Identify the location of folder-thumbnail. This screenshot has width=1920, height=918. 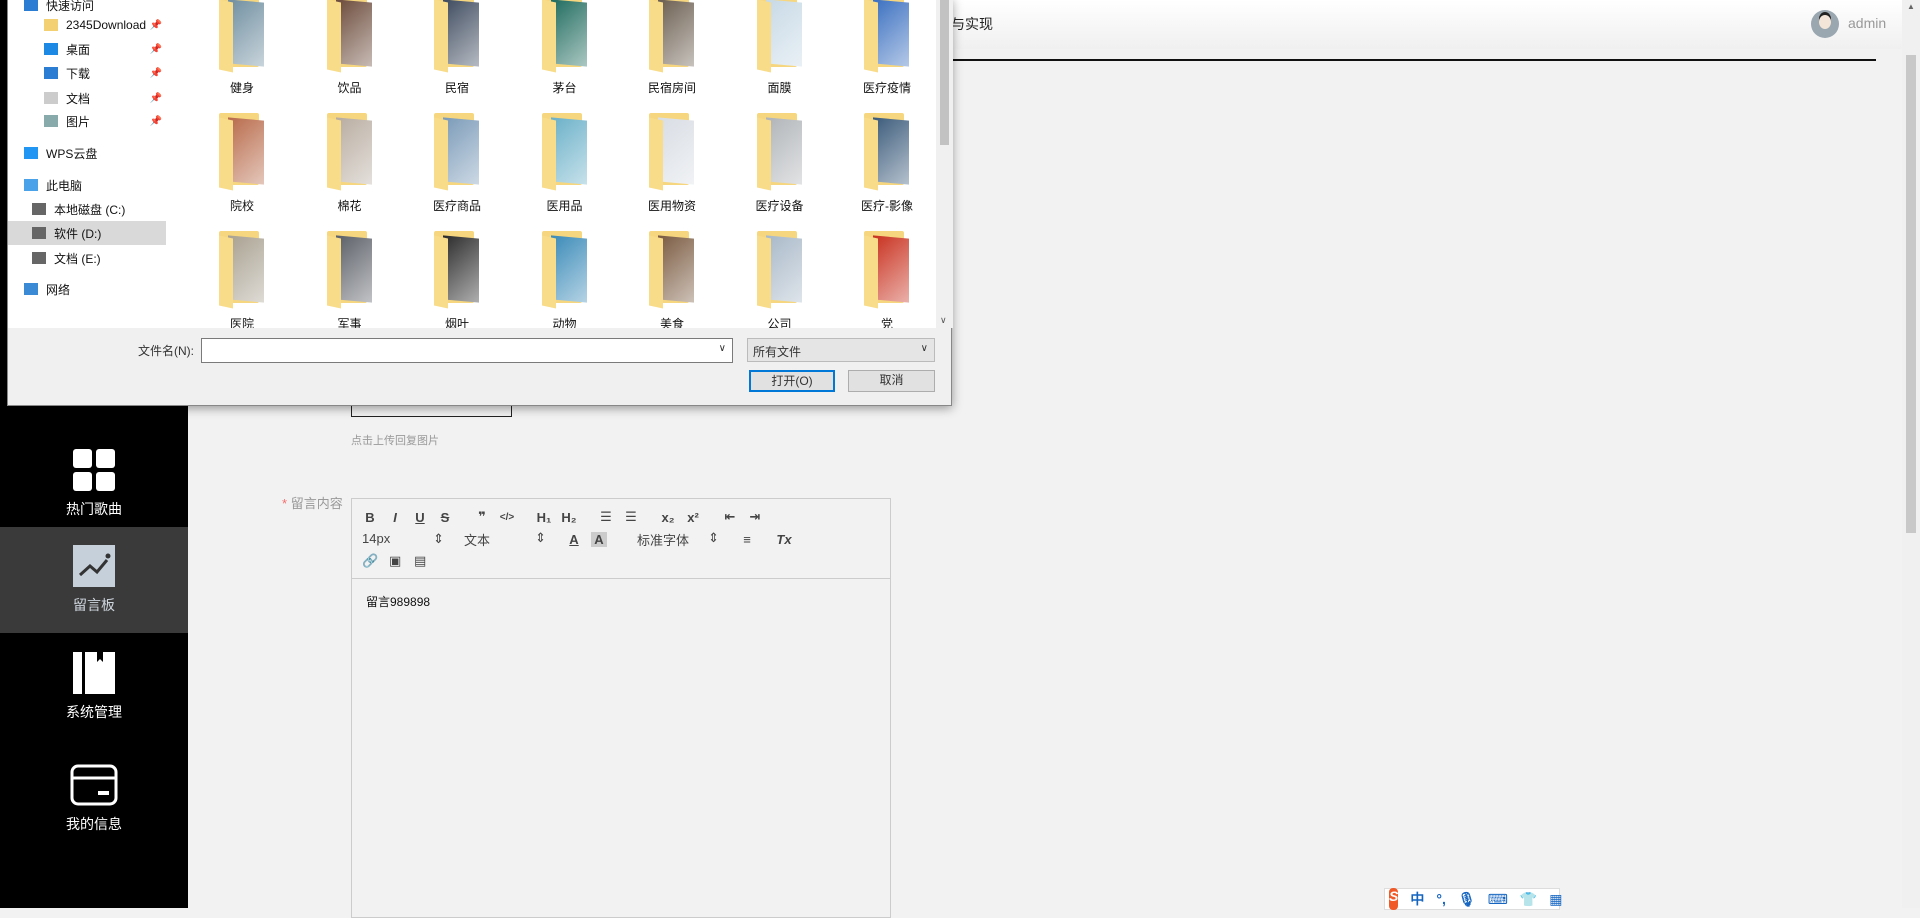
(246, 151).